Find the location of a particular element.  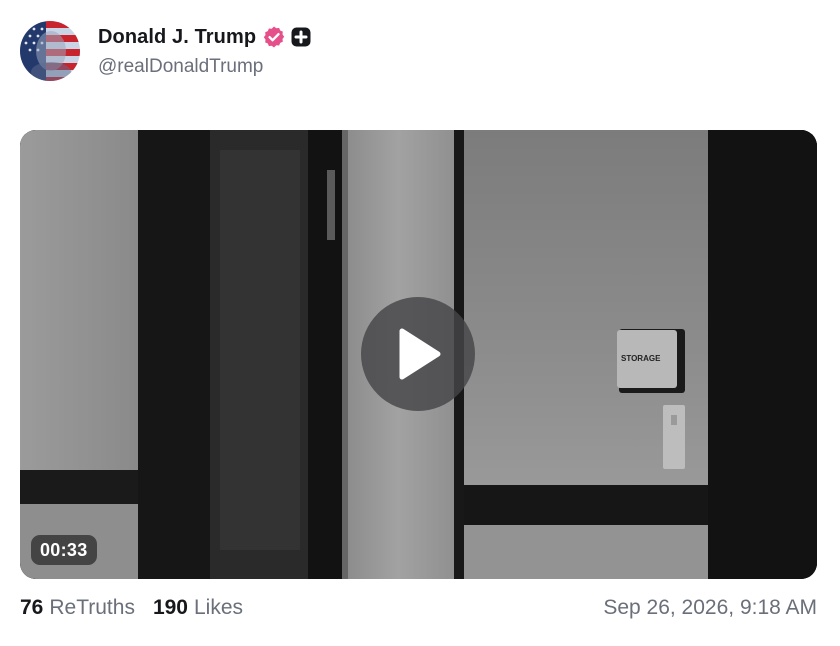

retruths-stat: 76 ReTruths is located at coordinates (77, 608).